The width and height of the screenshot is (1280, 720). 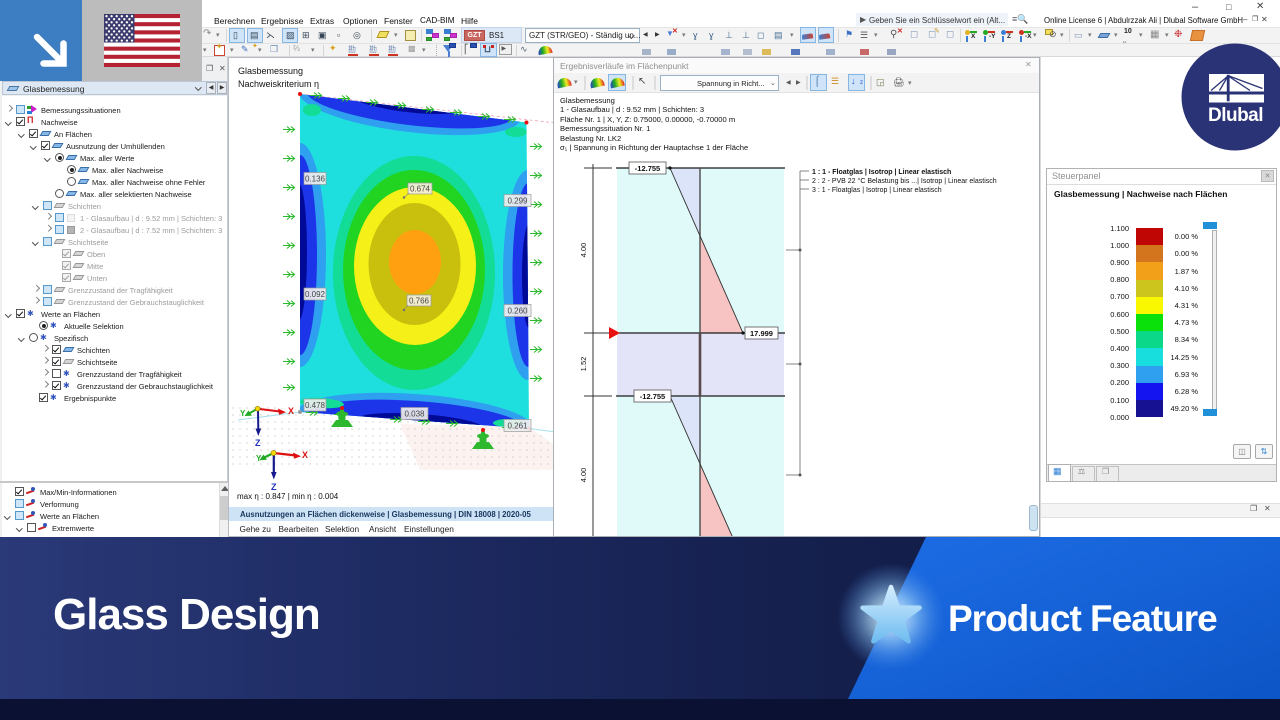 I want to click on svg-text: 0.038, so click(x=414, y=414).